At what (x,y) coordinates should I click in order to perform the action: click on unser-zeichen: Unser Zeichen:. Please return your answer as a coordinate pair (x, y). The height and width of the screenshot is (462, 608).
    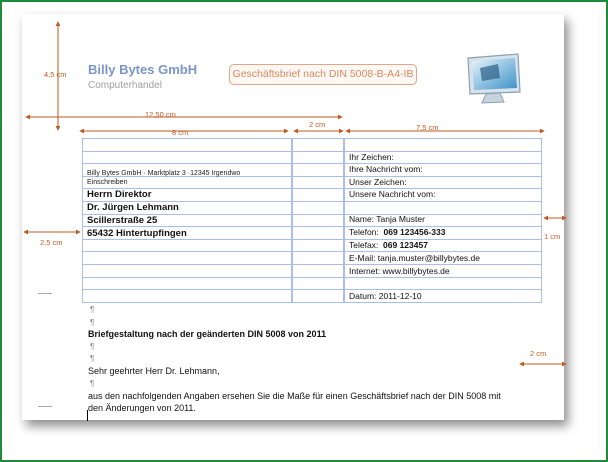
    Looking at the image, I should click on (378, 182).